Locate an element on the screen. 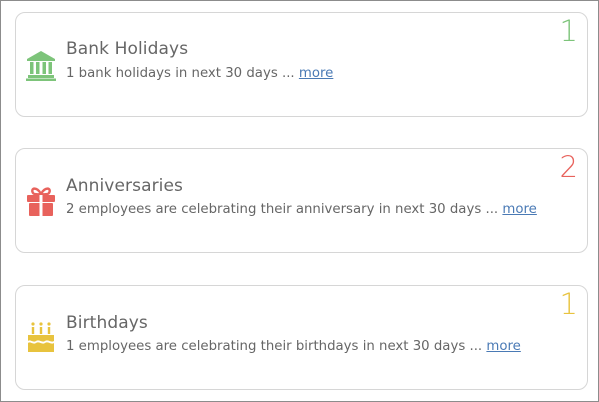 Image resolution: width=599 pixels, height=402 pixels. birthdays-more-link: more is located at coordinates (503, 346).